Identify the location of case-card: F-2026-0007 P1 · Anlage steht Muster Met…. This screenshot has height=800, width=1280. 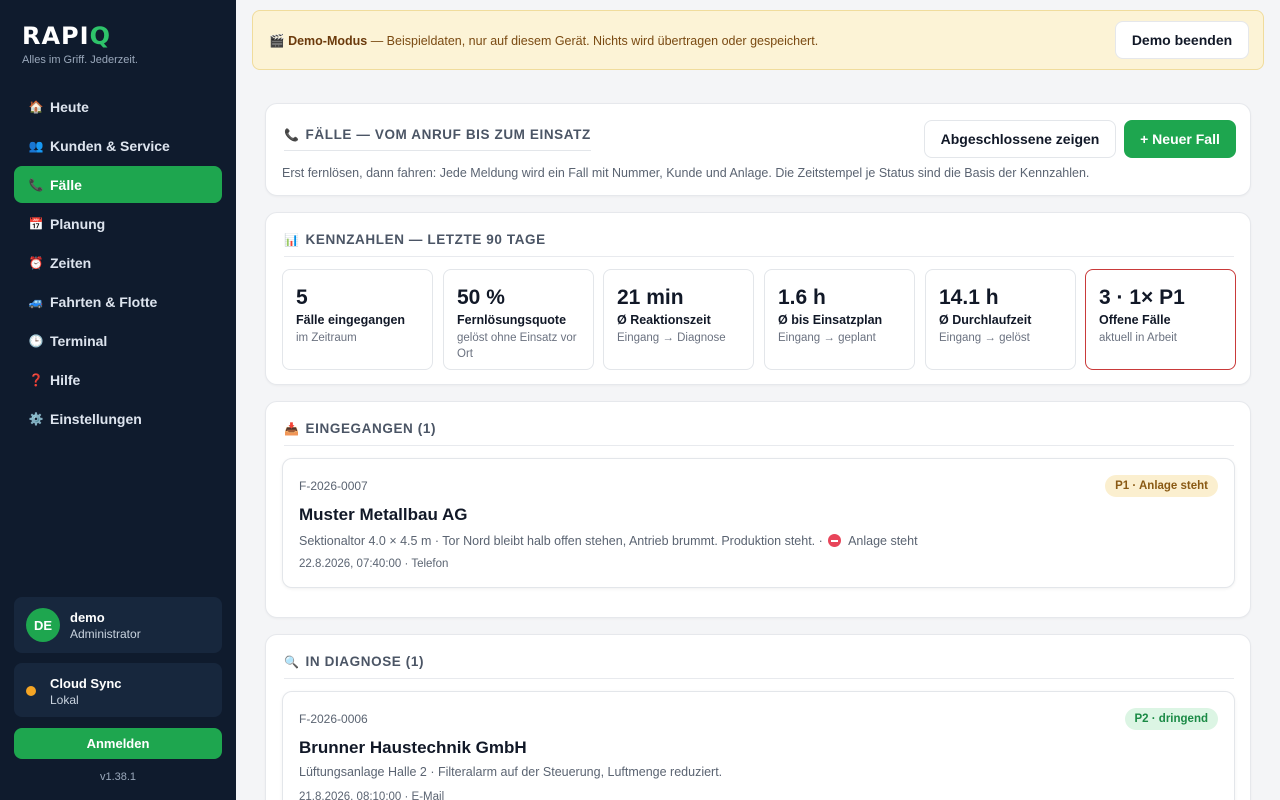
(758, 523).